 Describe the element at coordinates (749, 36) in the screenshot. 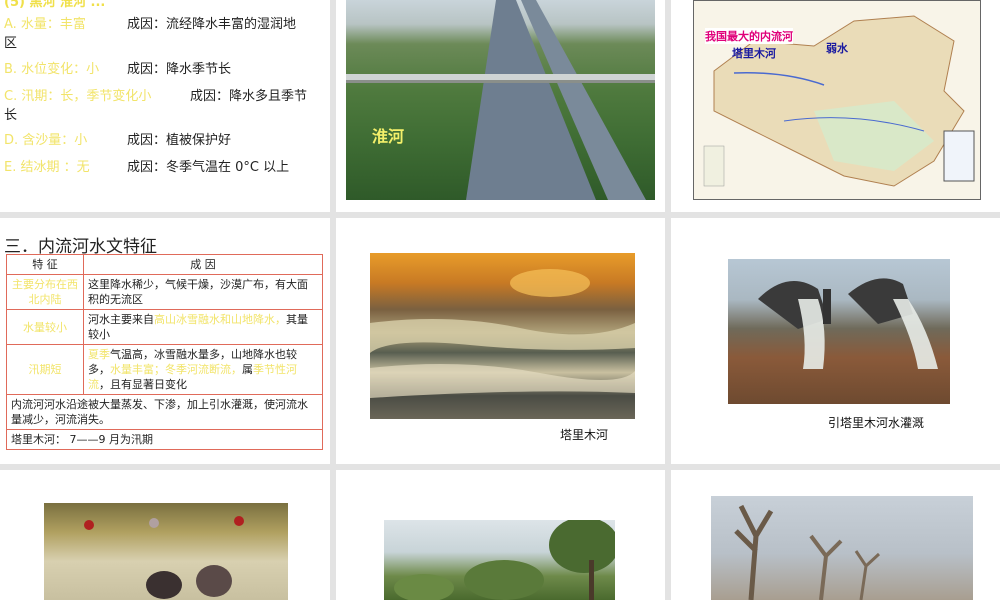

I see `largest-inland-river-label: 我国最大的内流河` at that location.